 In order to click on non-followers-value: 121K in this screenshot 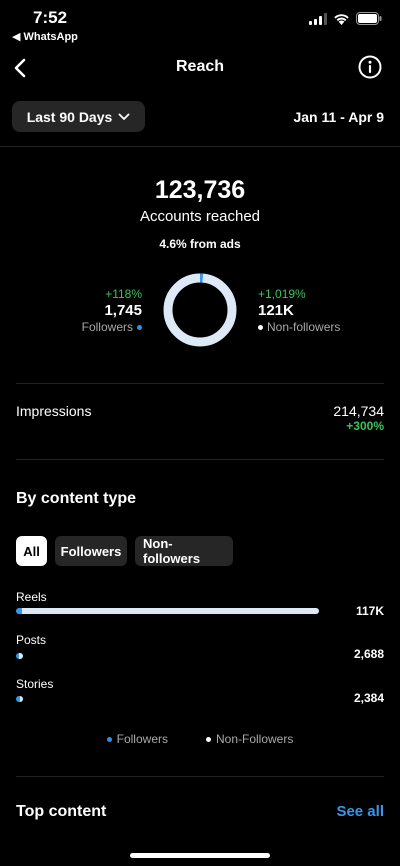, I will do `click(276, 310)`.